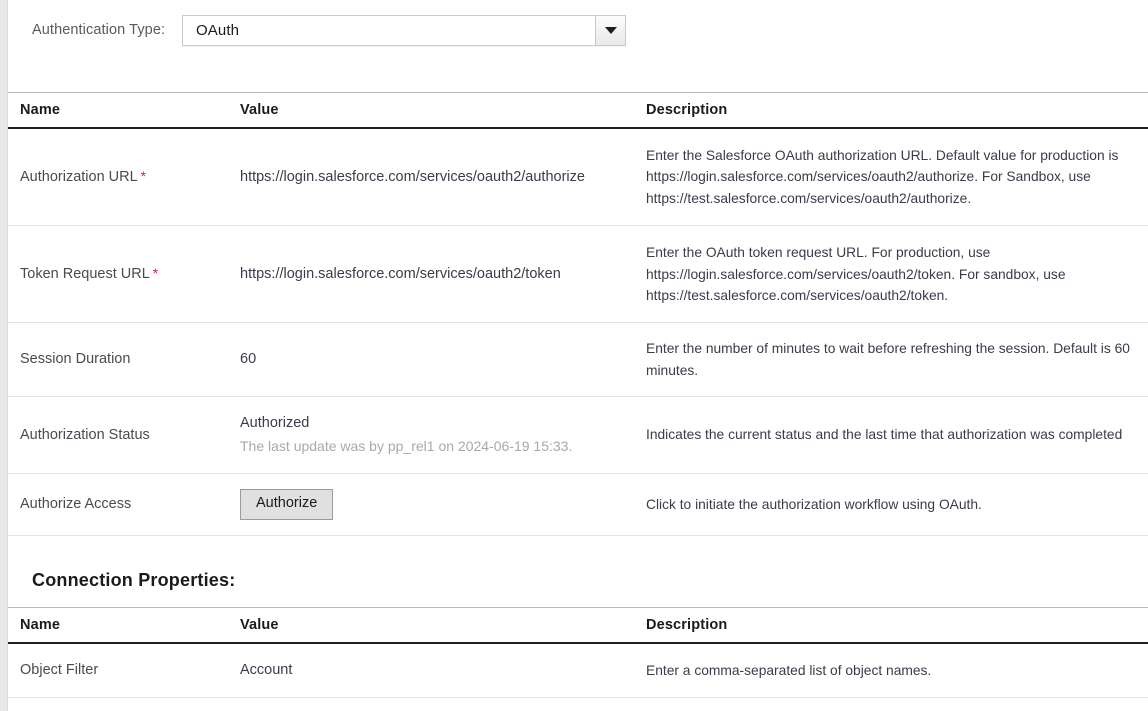  What do you see at coordinates (118, 670) in the screenshot?
I see `row-name-object-filter: Object Filter` at bounding box center [118, 670].